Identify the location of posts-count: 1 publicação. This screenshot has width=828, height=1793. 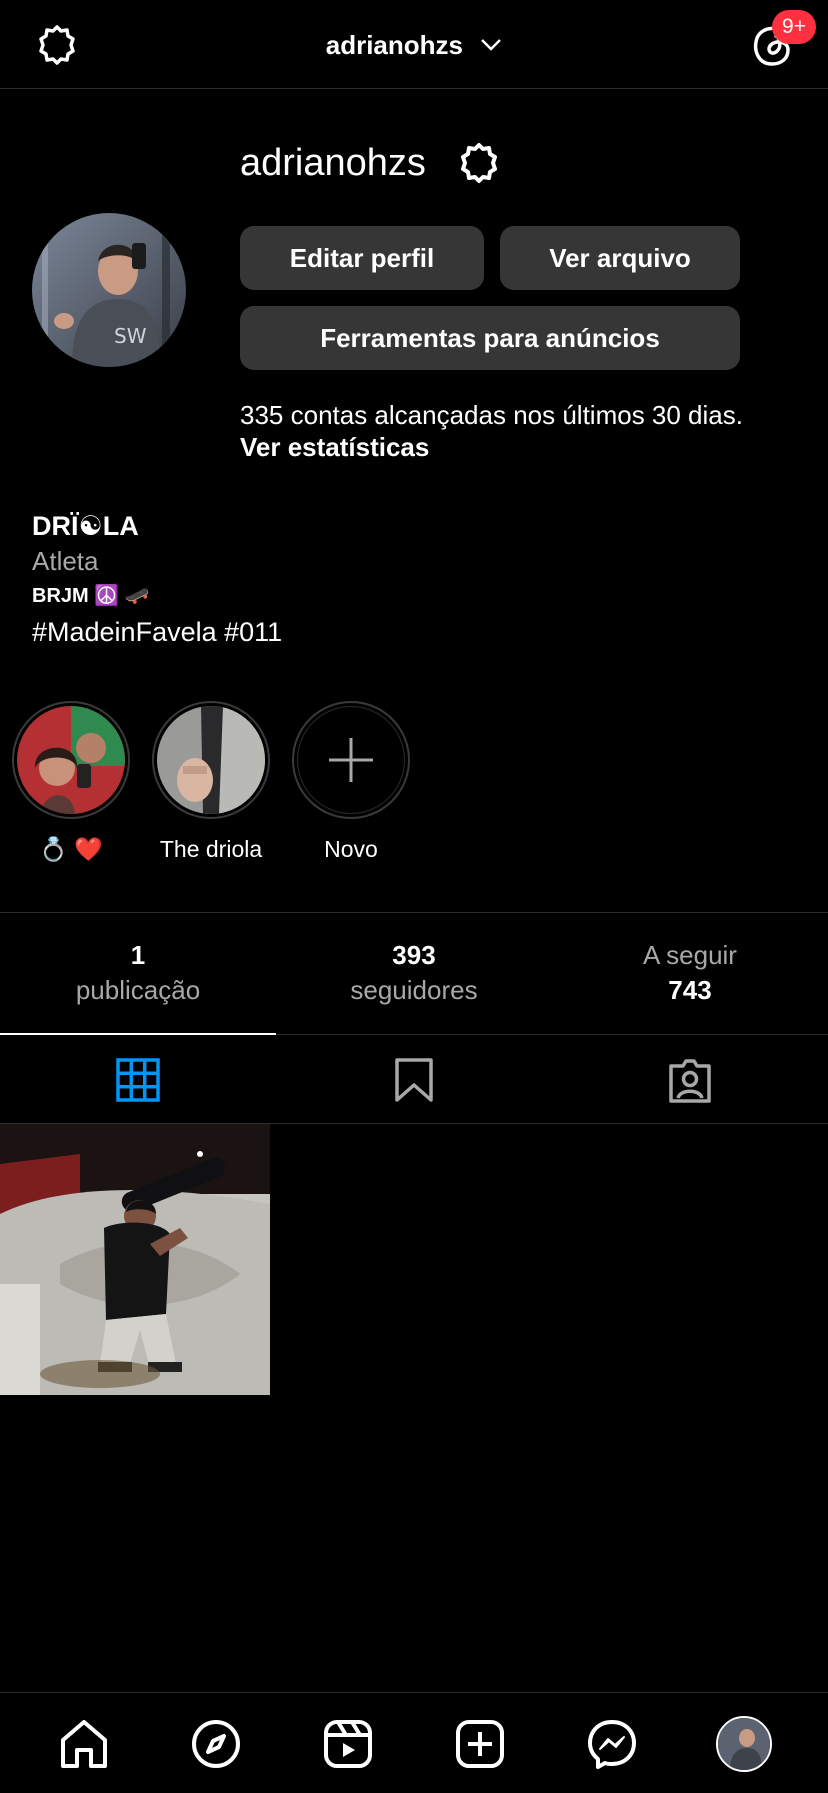
(138, 973).